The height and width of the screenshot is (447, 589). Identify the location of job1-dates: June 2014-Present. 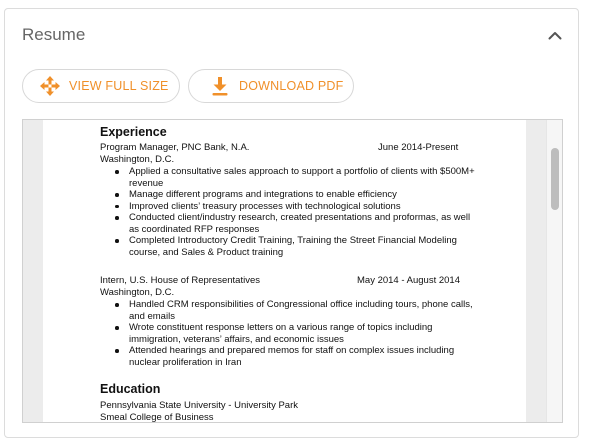
(418, 147).